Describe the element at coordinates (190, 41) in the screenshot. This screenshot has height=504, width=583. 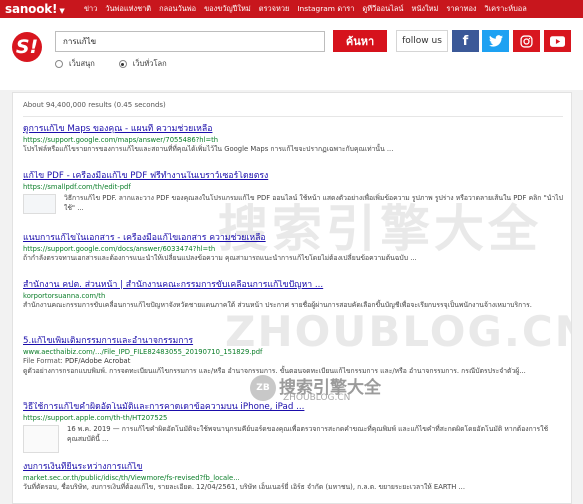
I see `search-input` at that location.